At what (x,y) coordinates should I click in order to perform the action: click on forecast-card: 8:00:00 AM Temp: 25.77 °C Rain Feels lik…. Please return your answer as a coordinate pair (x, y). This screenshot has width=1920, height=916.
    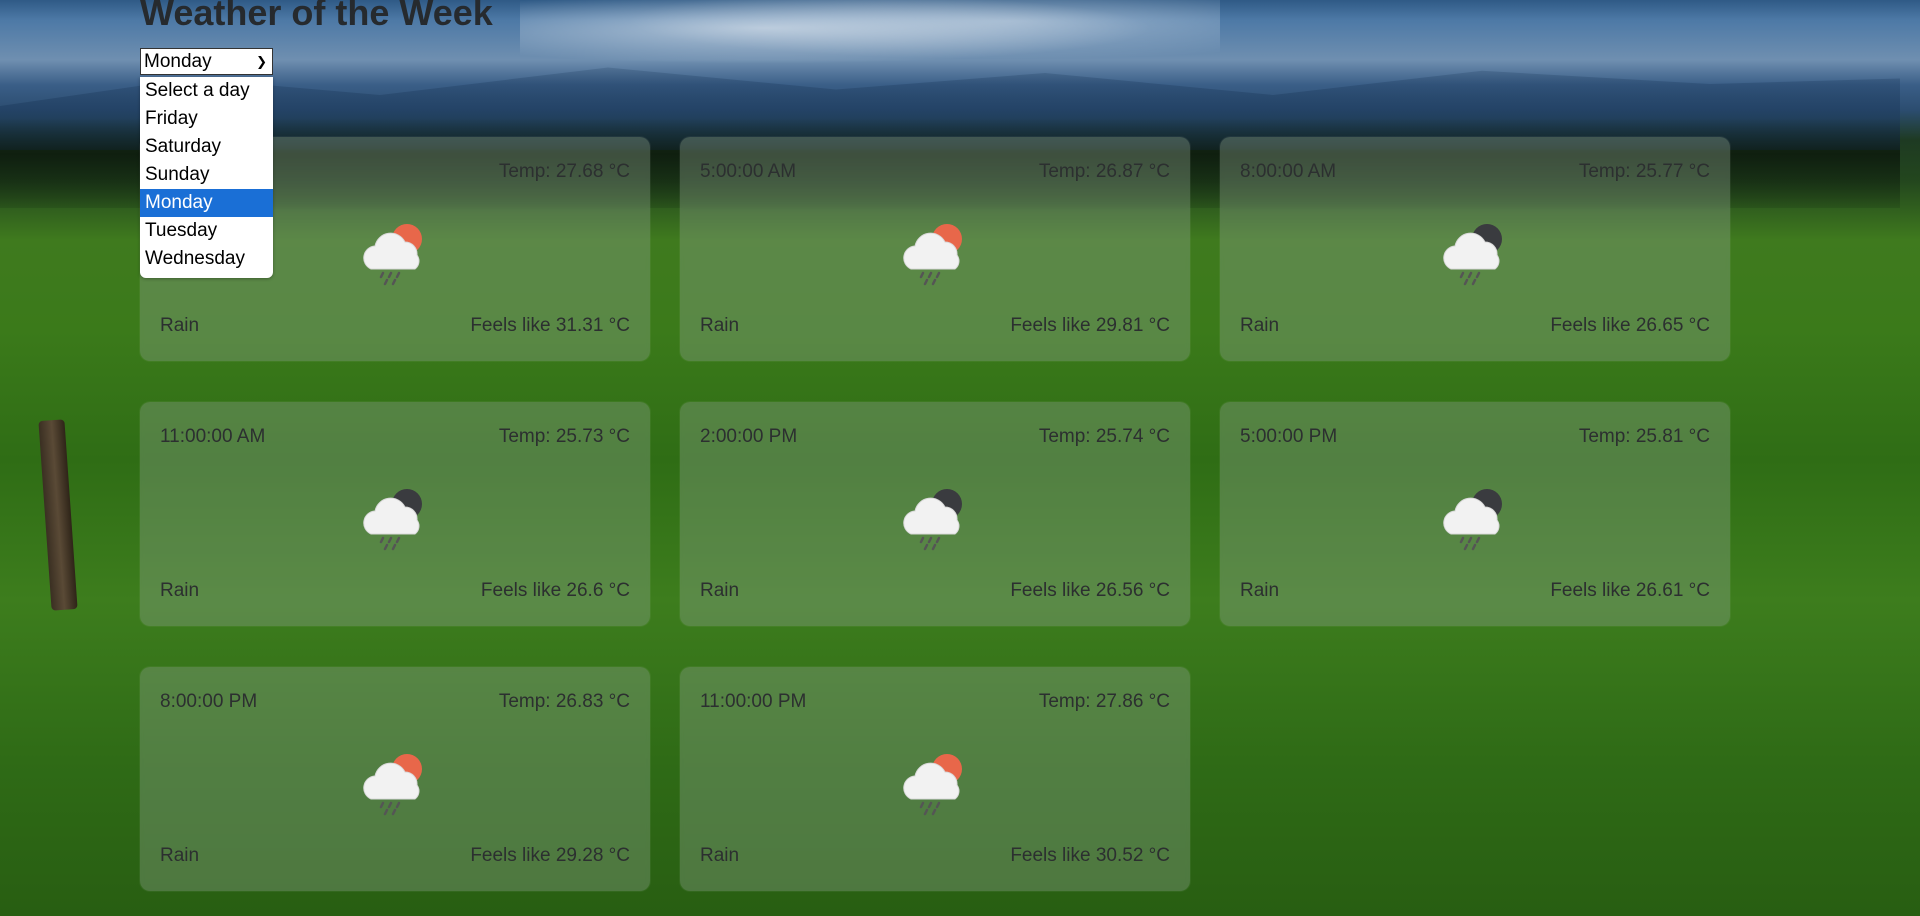
    Looking at the image, I should click on (1475, 249).